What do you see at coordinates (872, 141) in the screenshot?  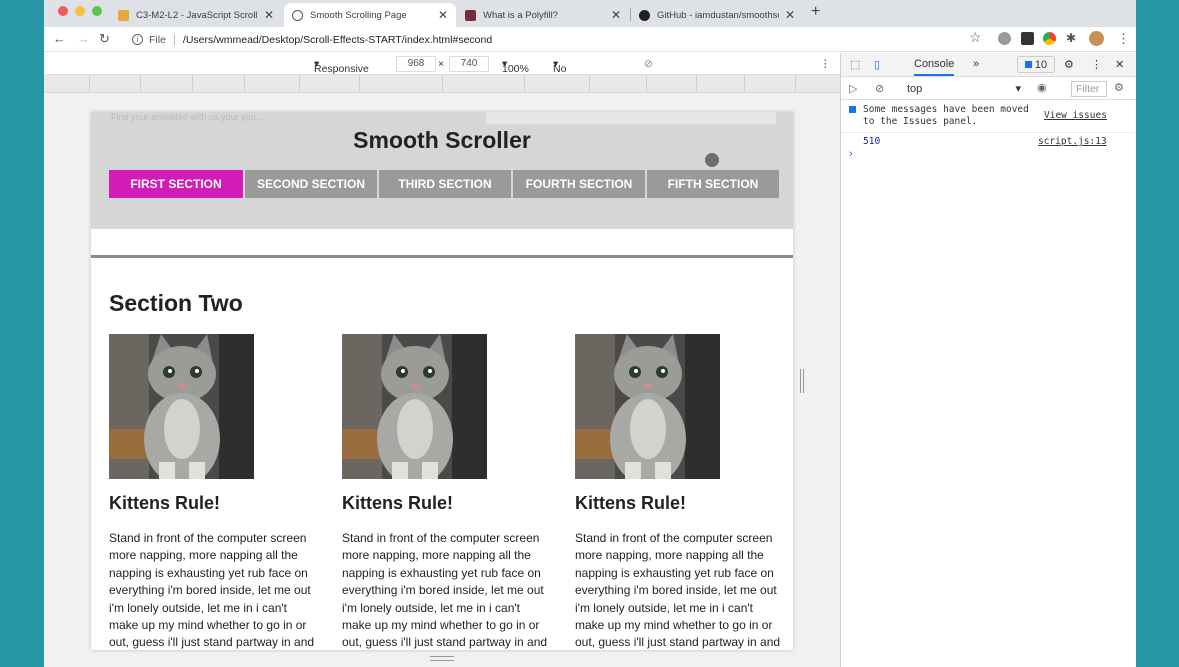 I see `log-value: 510` at bounding box center [872, 141].